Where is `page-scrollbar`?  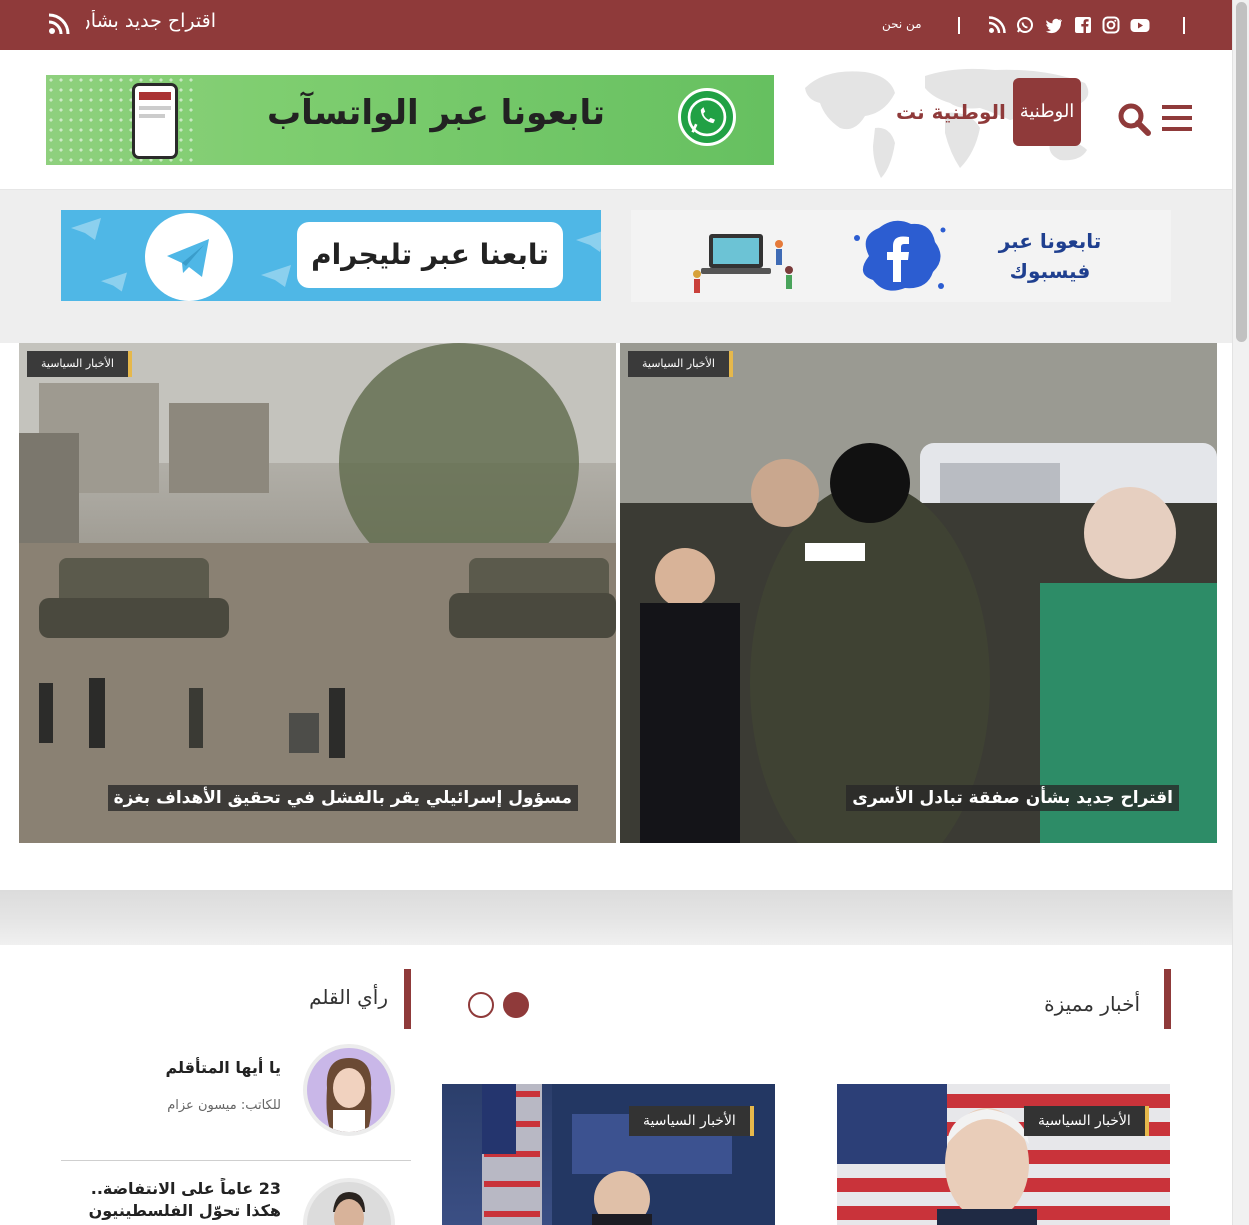
page-scrollbar is located at coordinates (1240, 612).